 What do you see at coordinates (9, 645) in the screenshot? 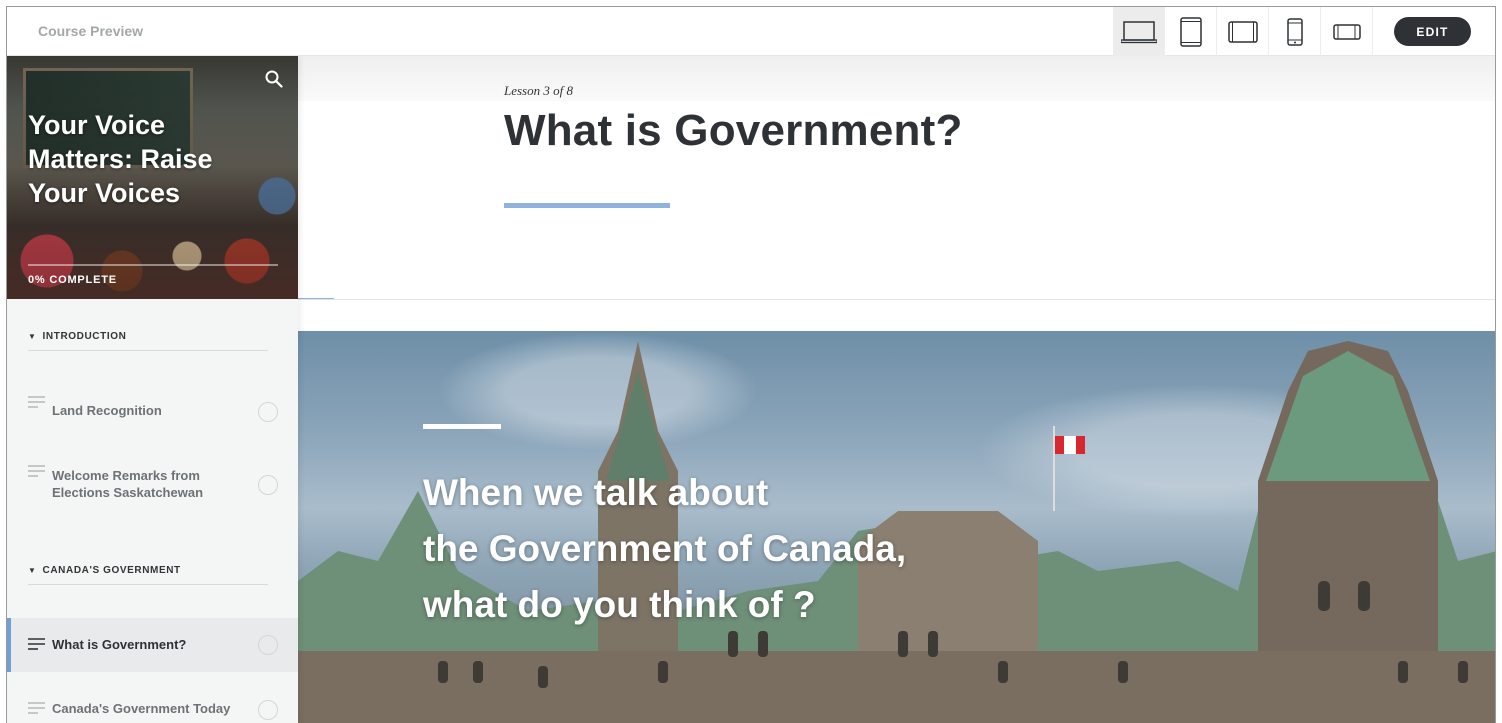
I see `active-lesson-indicator` at bounding box center [9, 645].